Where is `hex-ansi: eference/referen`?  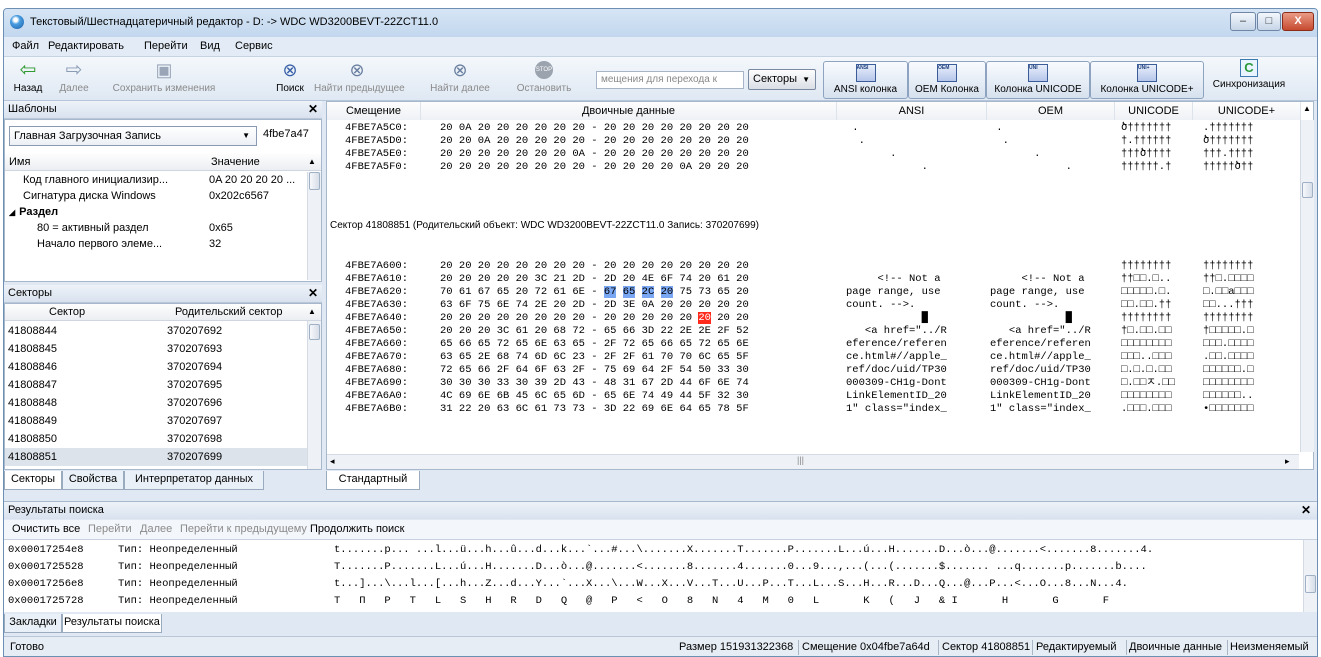 hex-ansi: eference/referen is located at coordinates (896, 344).